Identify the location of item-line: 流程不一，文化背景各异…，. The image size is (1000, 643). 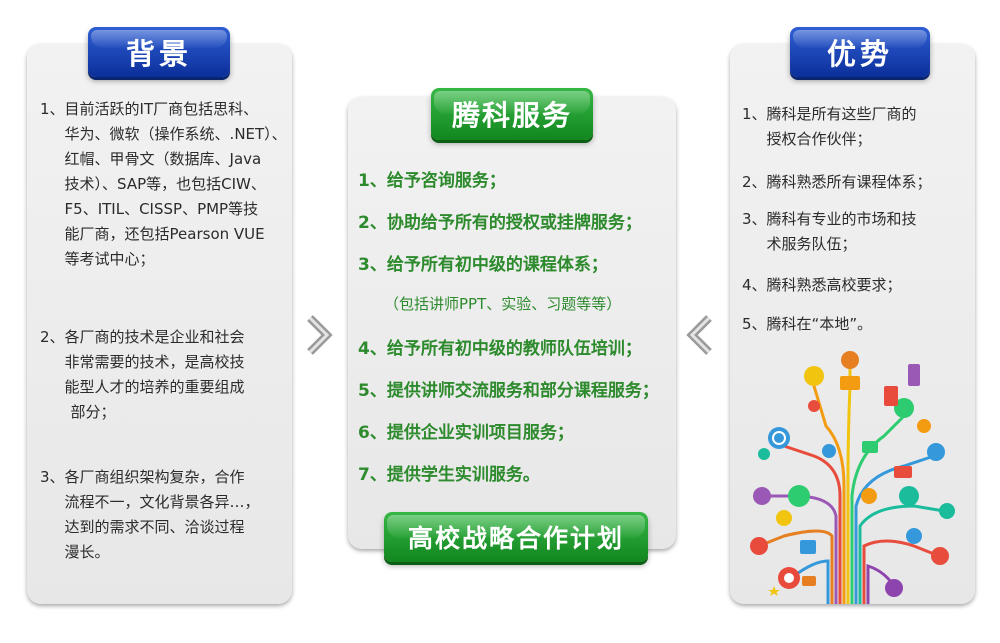
(162, 502).